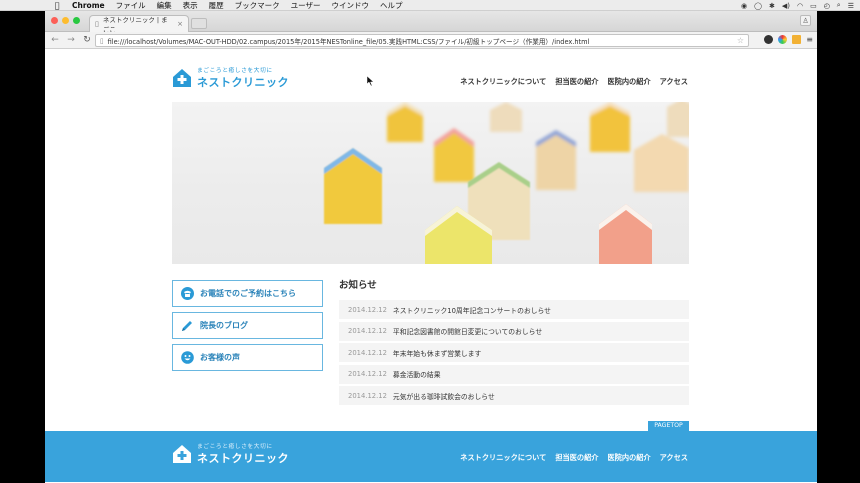 The height and width of the screenshot is (483, 860). Describe the element at coordinates (758, 6) in the screenshot. I see `circle-icon: ◯` at that location.